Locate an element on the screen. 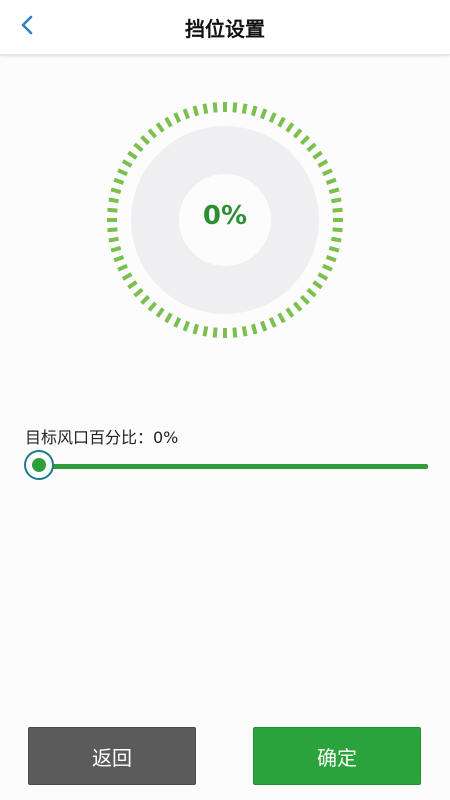 The height and width of the screenshot is (800, 450). page-title: 挡位设置 is located at coordinates (225, 29).